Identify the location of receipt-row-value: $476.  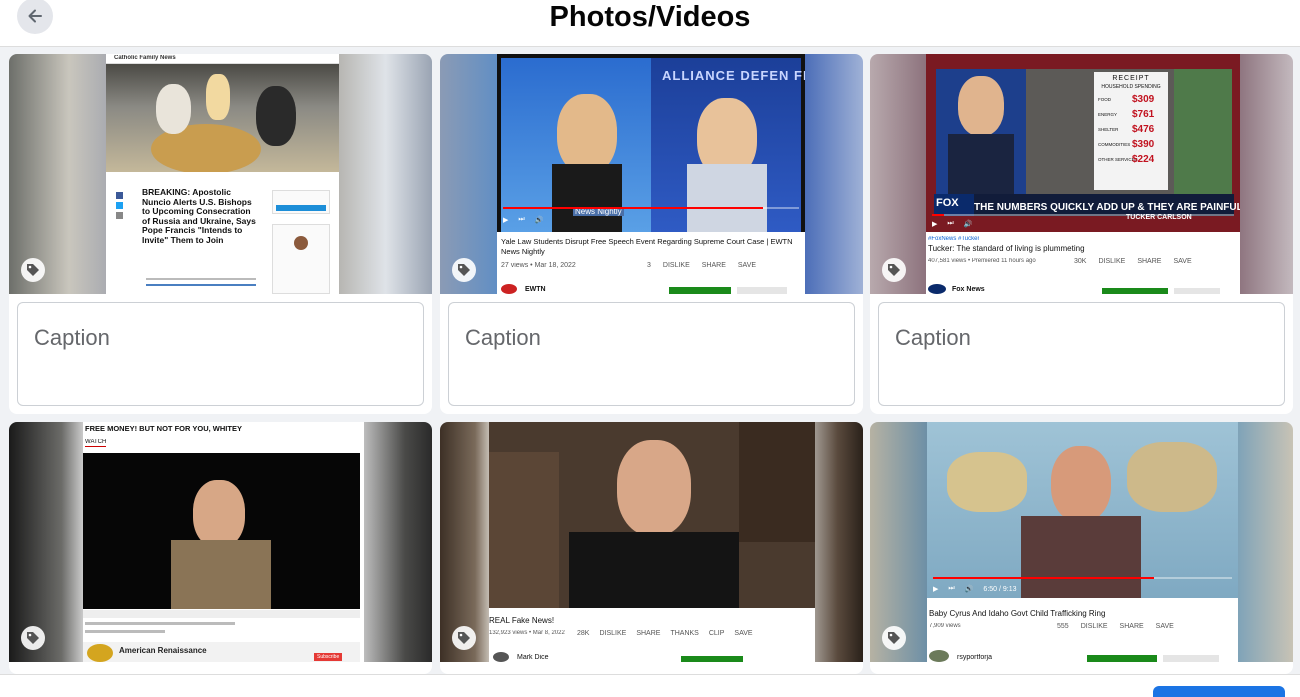
(1143, 129).